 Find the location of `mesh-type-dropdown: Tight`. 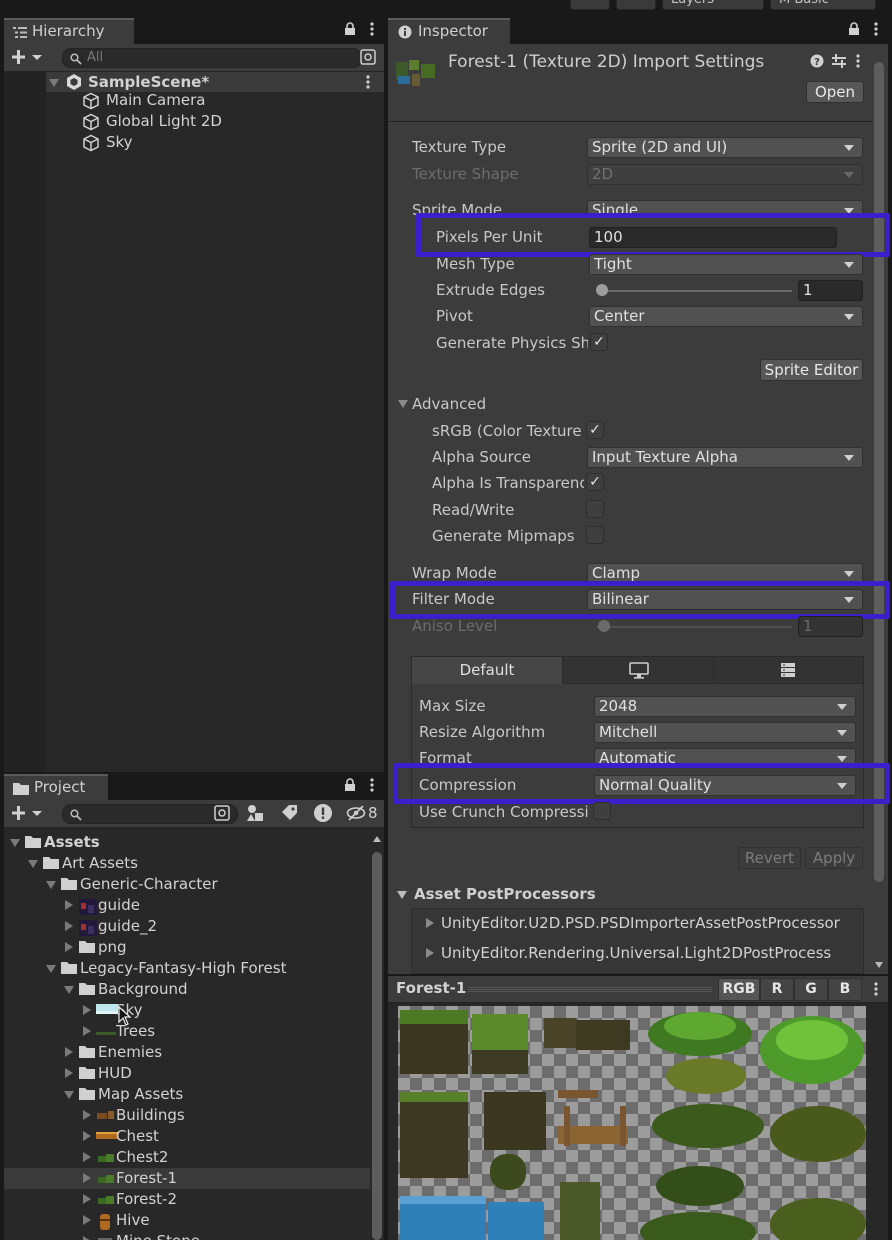

mesh-type-dropdown: Tight is located at coordinates (726, 264).